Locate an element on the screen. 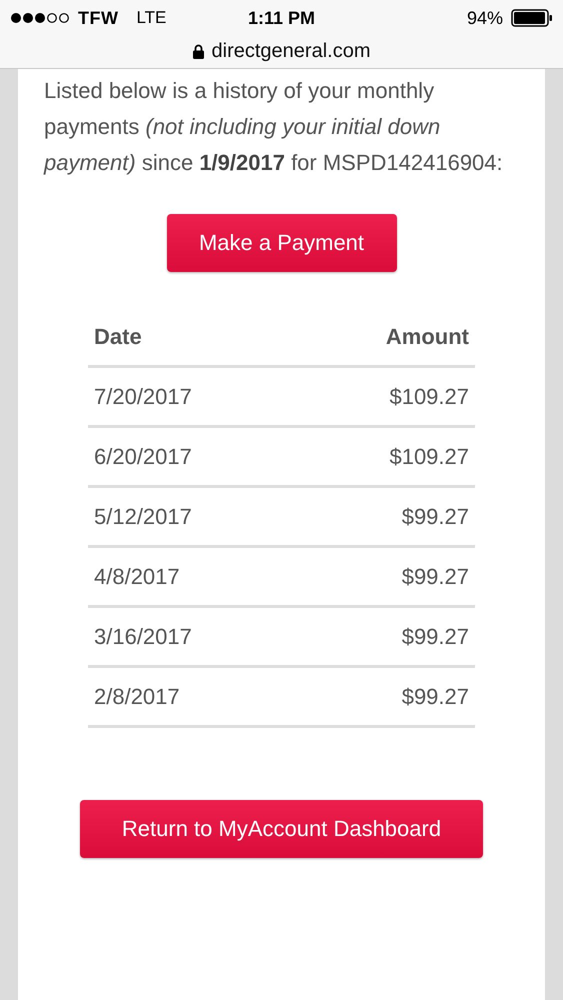 The height and width of the screenshot is (1000, 563). date-cell: 2/8/2017 is located at coordinates (192, 696).